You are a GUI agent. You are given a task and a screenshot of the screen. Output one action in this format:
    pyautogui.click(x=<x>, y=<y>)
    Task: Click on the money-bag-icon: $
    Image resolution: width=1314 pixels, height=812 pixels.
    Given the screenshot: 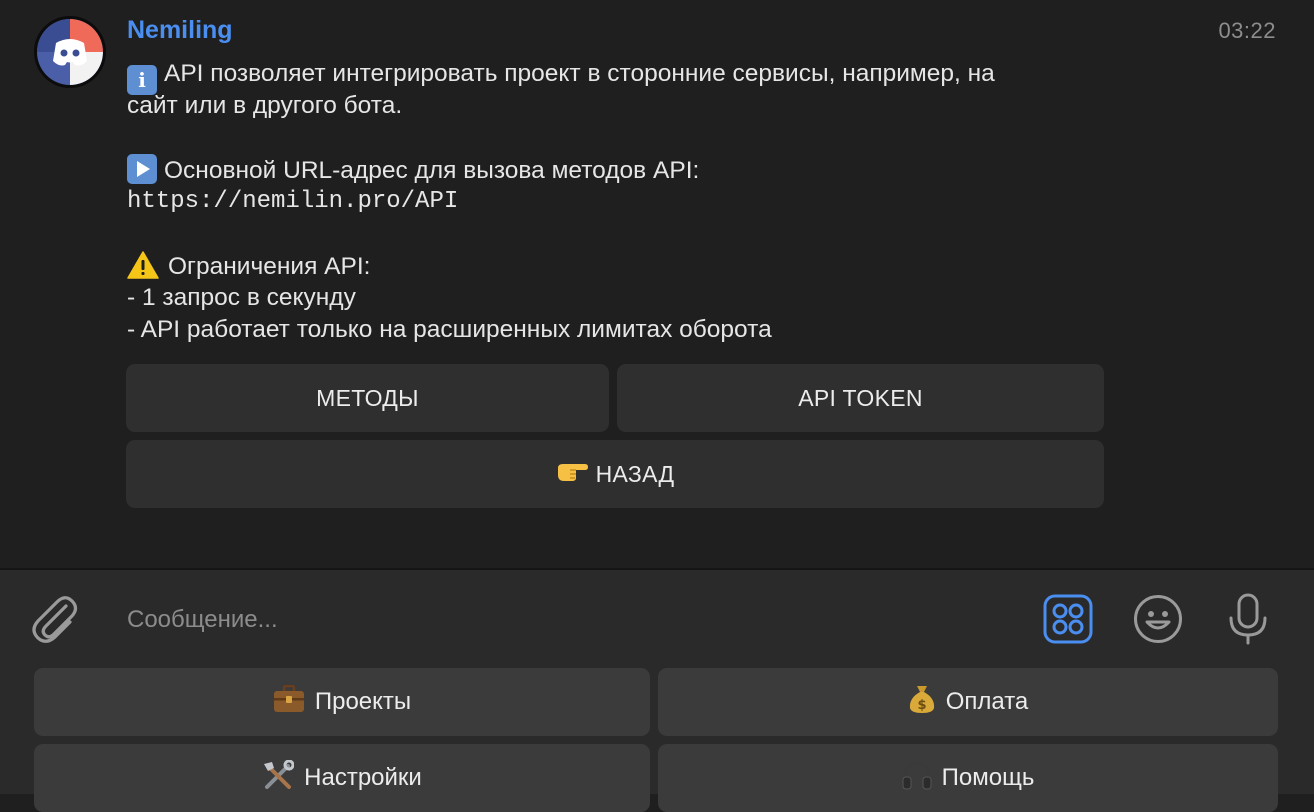 What is the action you would take?
    pyautogui.click(x=922, y=702)
    